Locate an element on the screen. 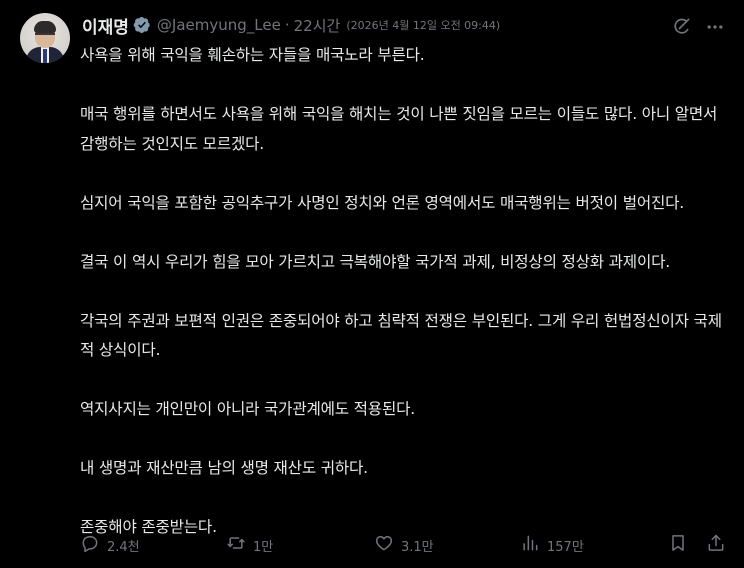 The height and width of the screenshot is (568, 744). verified-badge-icon is located at coordinates (142, 25).